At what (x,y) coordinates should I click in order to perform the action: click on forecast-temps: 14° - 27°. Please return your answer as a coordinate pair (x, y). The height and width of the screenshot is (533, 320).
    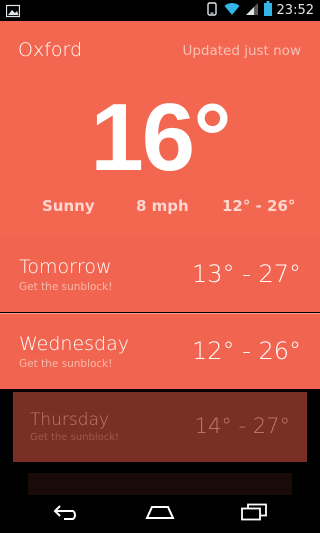
    Looking at the image, I should click on (242, 426).